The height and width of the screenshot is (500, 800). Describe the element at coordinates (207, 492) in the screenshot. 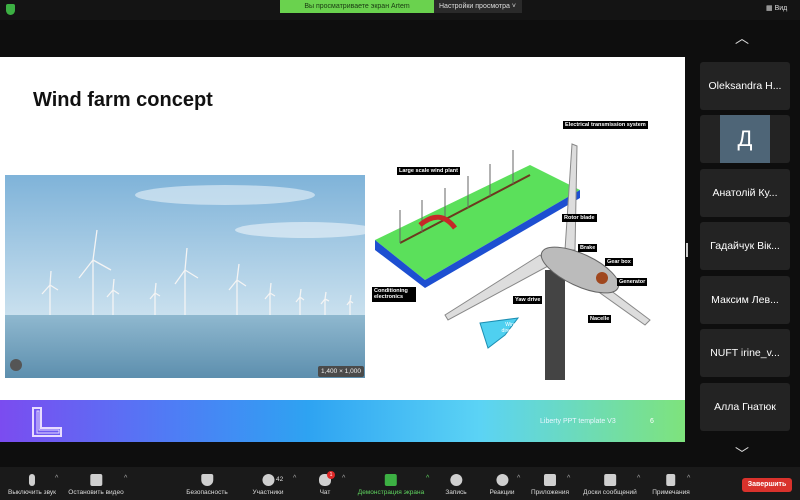

I see `security-label: Безопасность` at that location.